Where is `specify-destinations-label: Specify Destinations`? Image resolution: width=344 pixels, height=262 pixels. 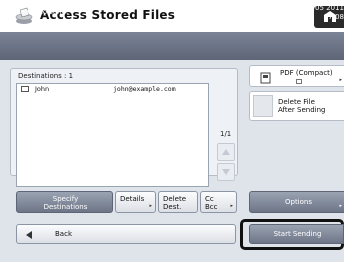 specify-destinations-label: Specify Destinations is located at coordinates (65, 203).